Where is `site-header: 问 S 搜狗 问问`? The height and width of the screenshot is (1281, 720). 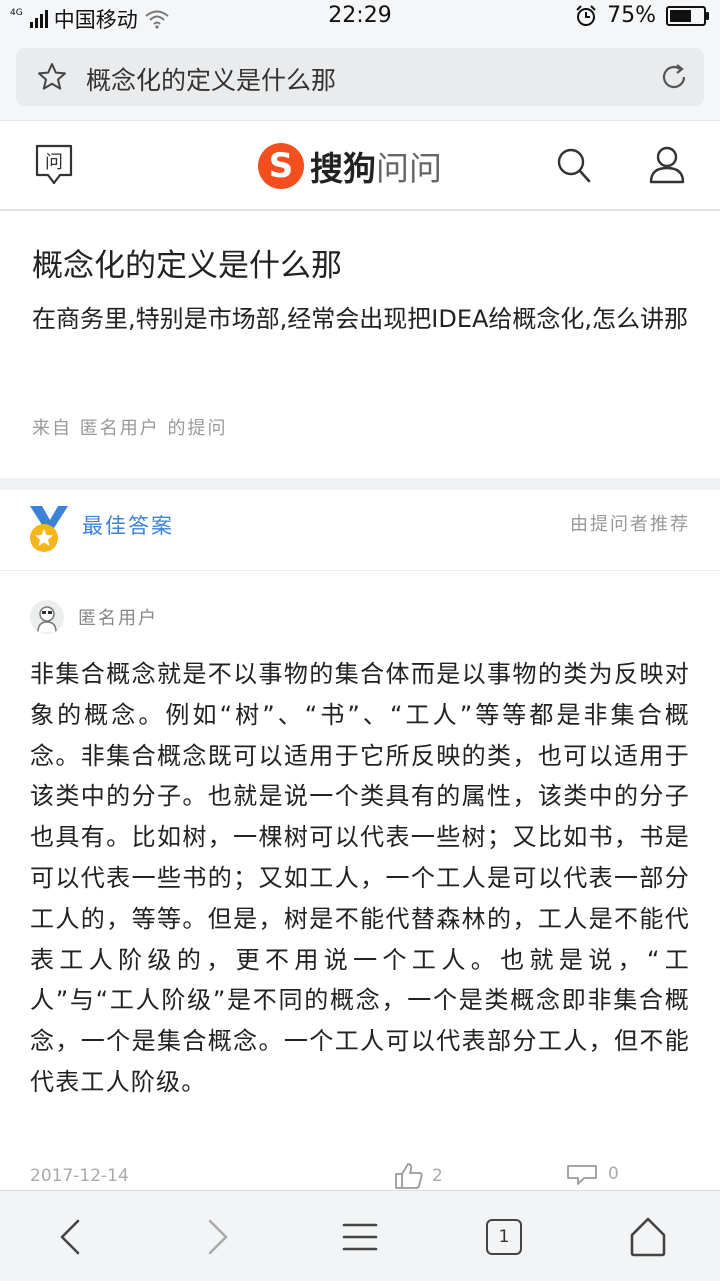 site-header: 问 S 搜狗 问问 is located at coordinates (360, 165).